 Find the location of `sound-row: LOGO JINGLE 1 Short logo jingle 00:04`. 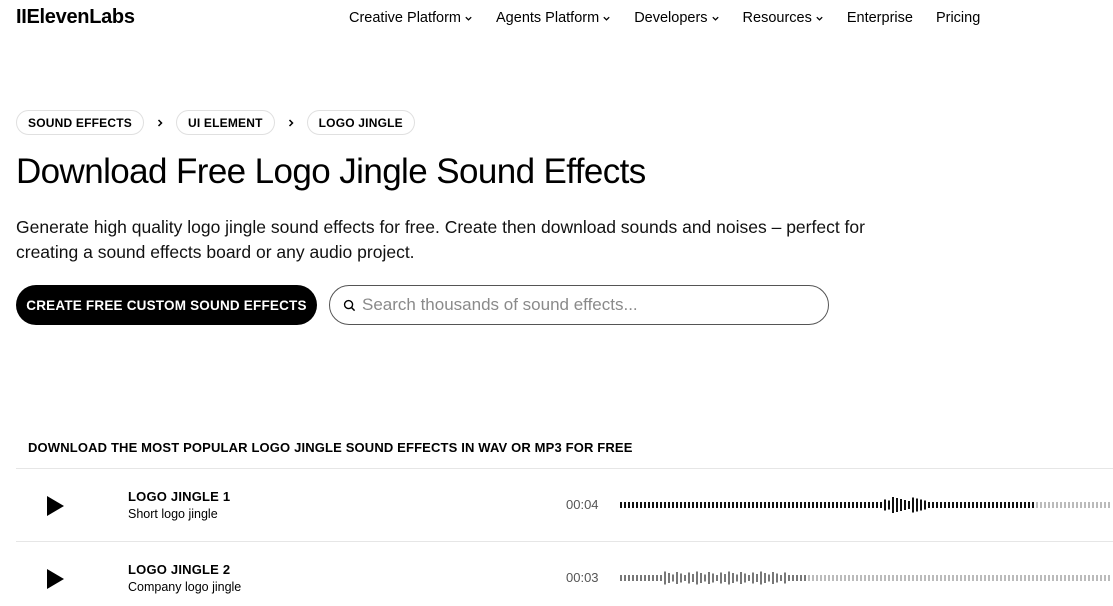

sound-row: LOGO JINGLE 1 Short logo jingle 00:04 is located at coordinates (564, 505).